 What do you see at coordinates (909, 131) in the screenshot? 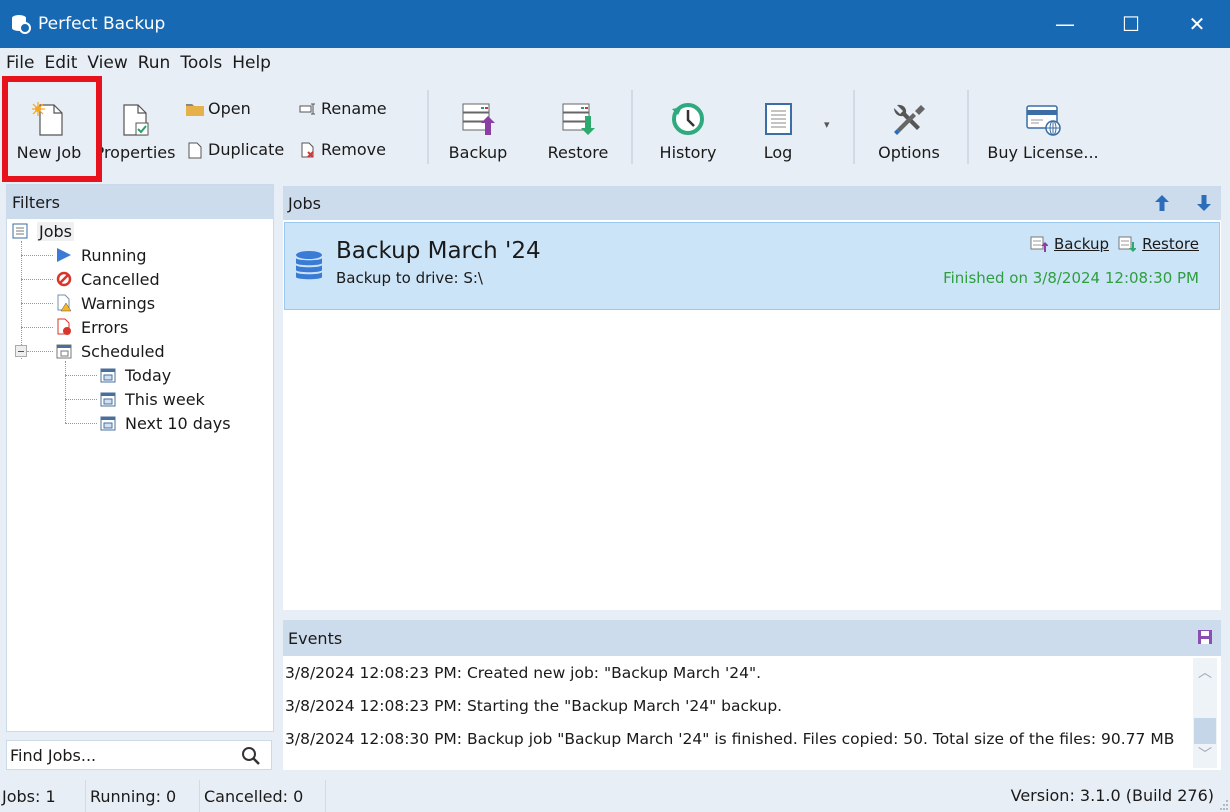
I see `options-button: Options` at bounding box center [909, 131].